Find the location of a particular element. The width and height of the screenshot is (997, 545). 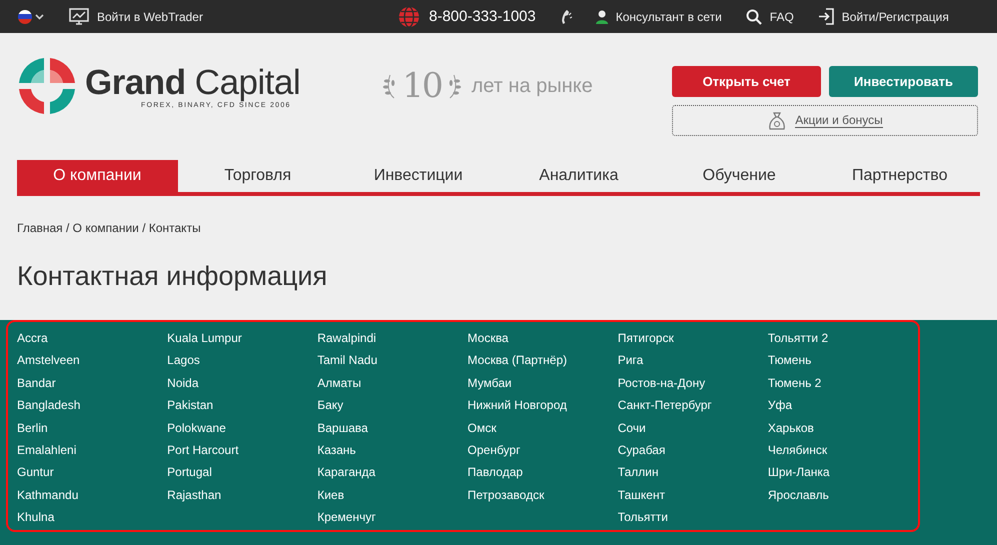

open-account-button: Открыть счет is located at coordinates (746, 81).